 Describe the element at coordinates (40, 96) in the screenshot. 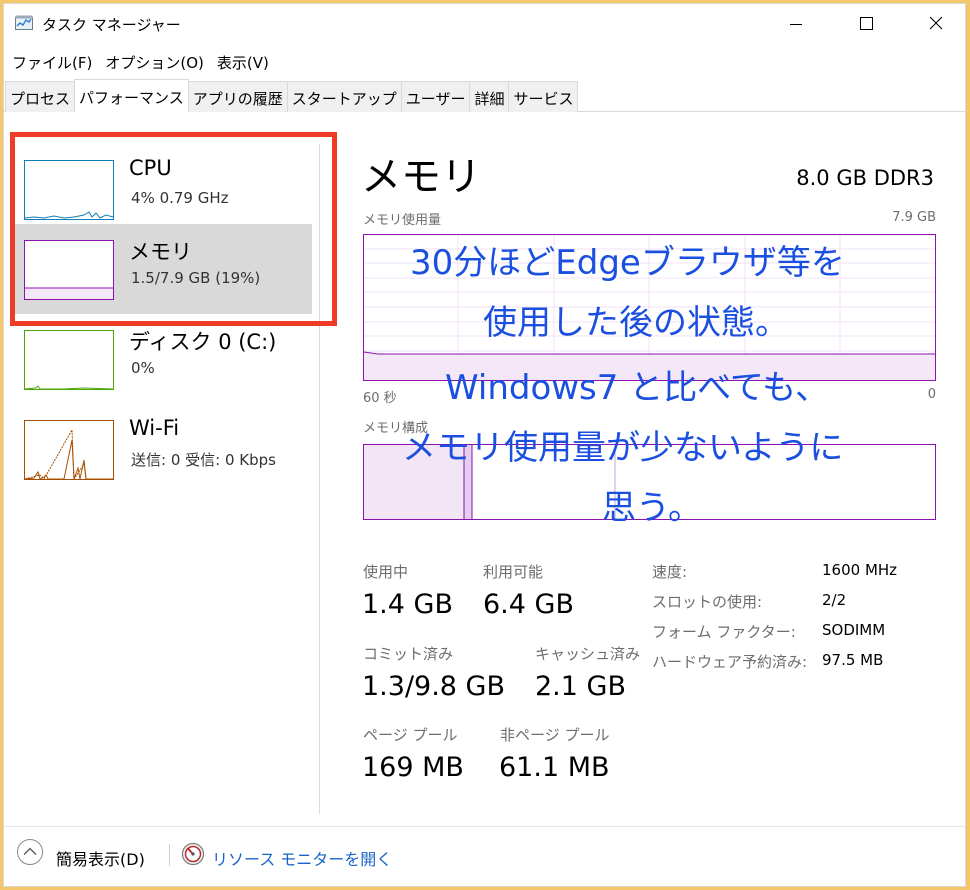

I see `tab-processes: プロセス` at that location.